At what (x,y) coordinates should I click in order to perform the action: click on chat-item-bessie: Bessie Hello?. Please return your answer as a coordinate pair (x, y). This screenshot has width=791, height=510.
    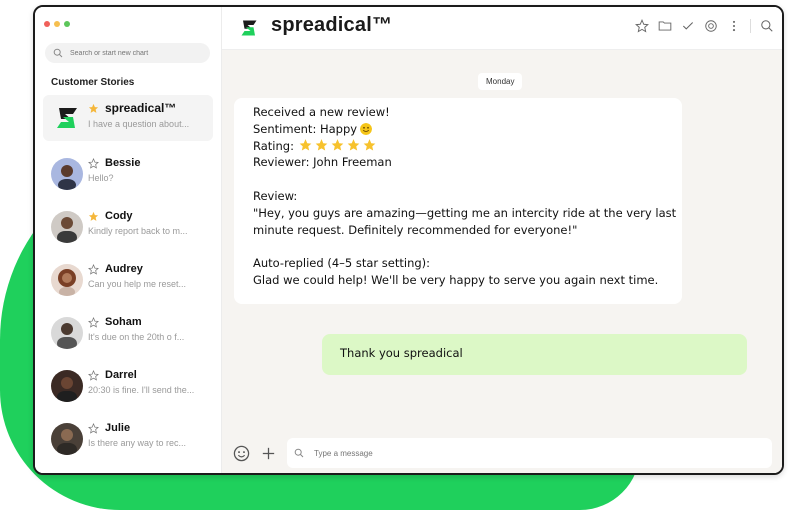
    Looking at the image, I should click on (128, 174).